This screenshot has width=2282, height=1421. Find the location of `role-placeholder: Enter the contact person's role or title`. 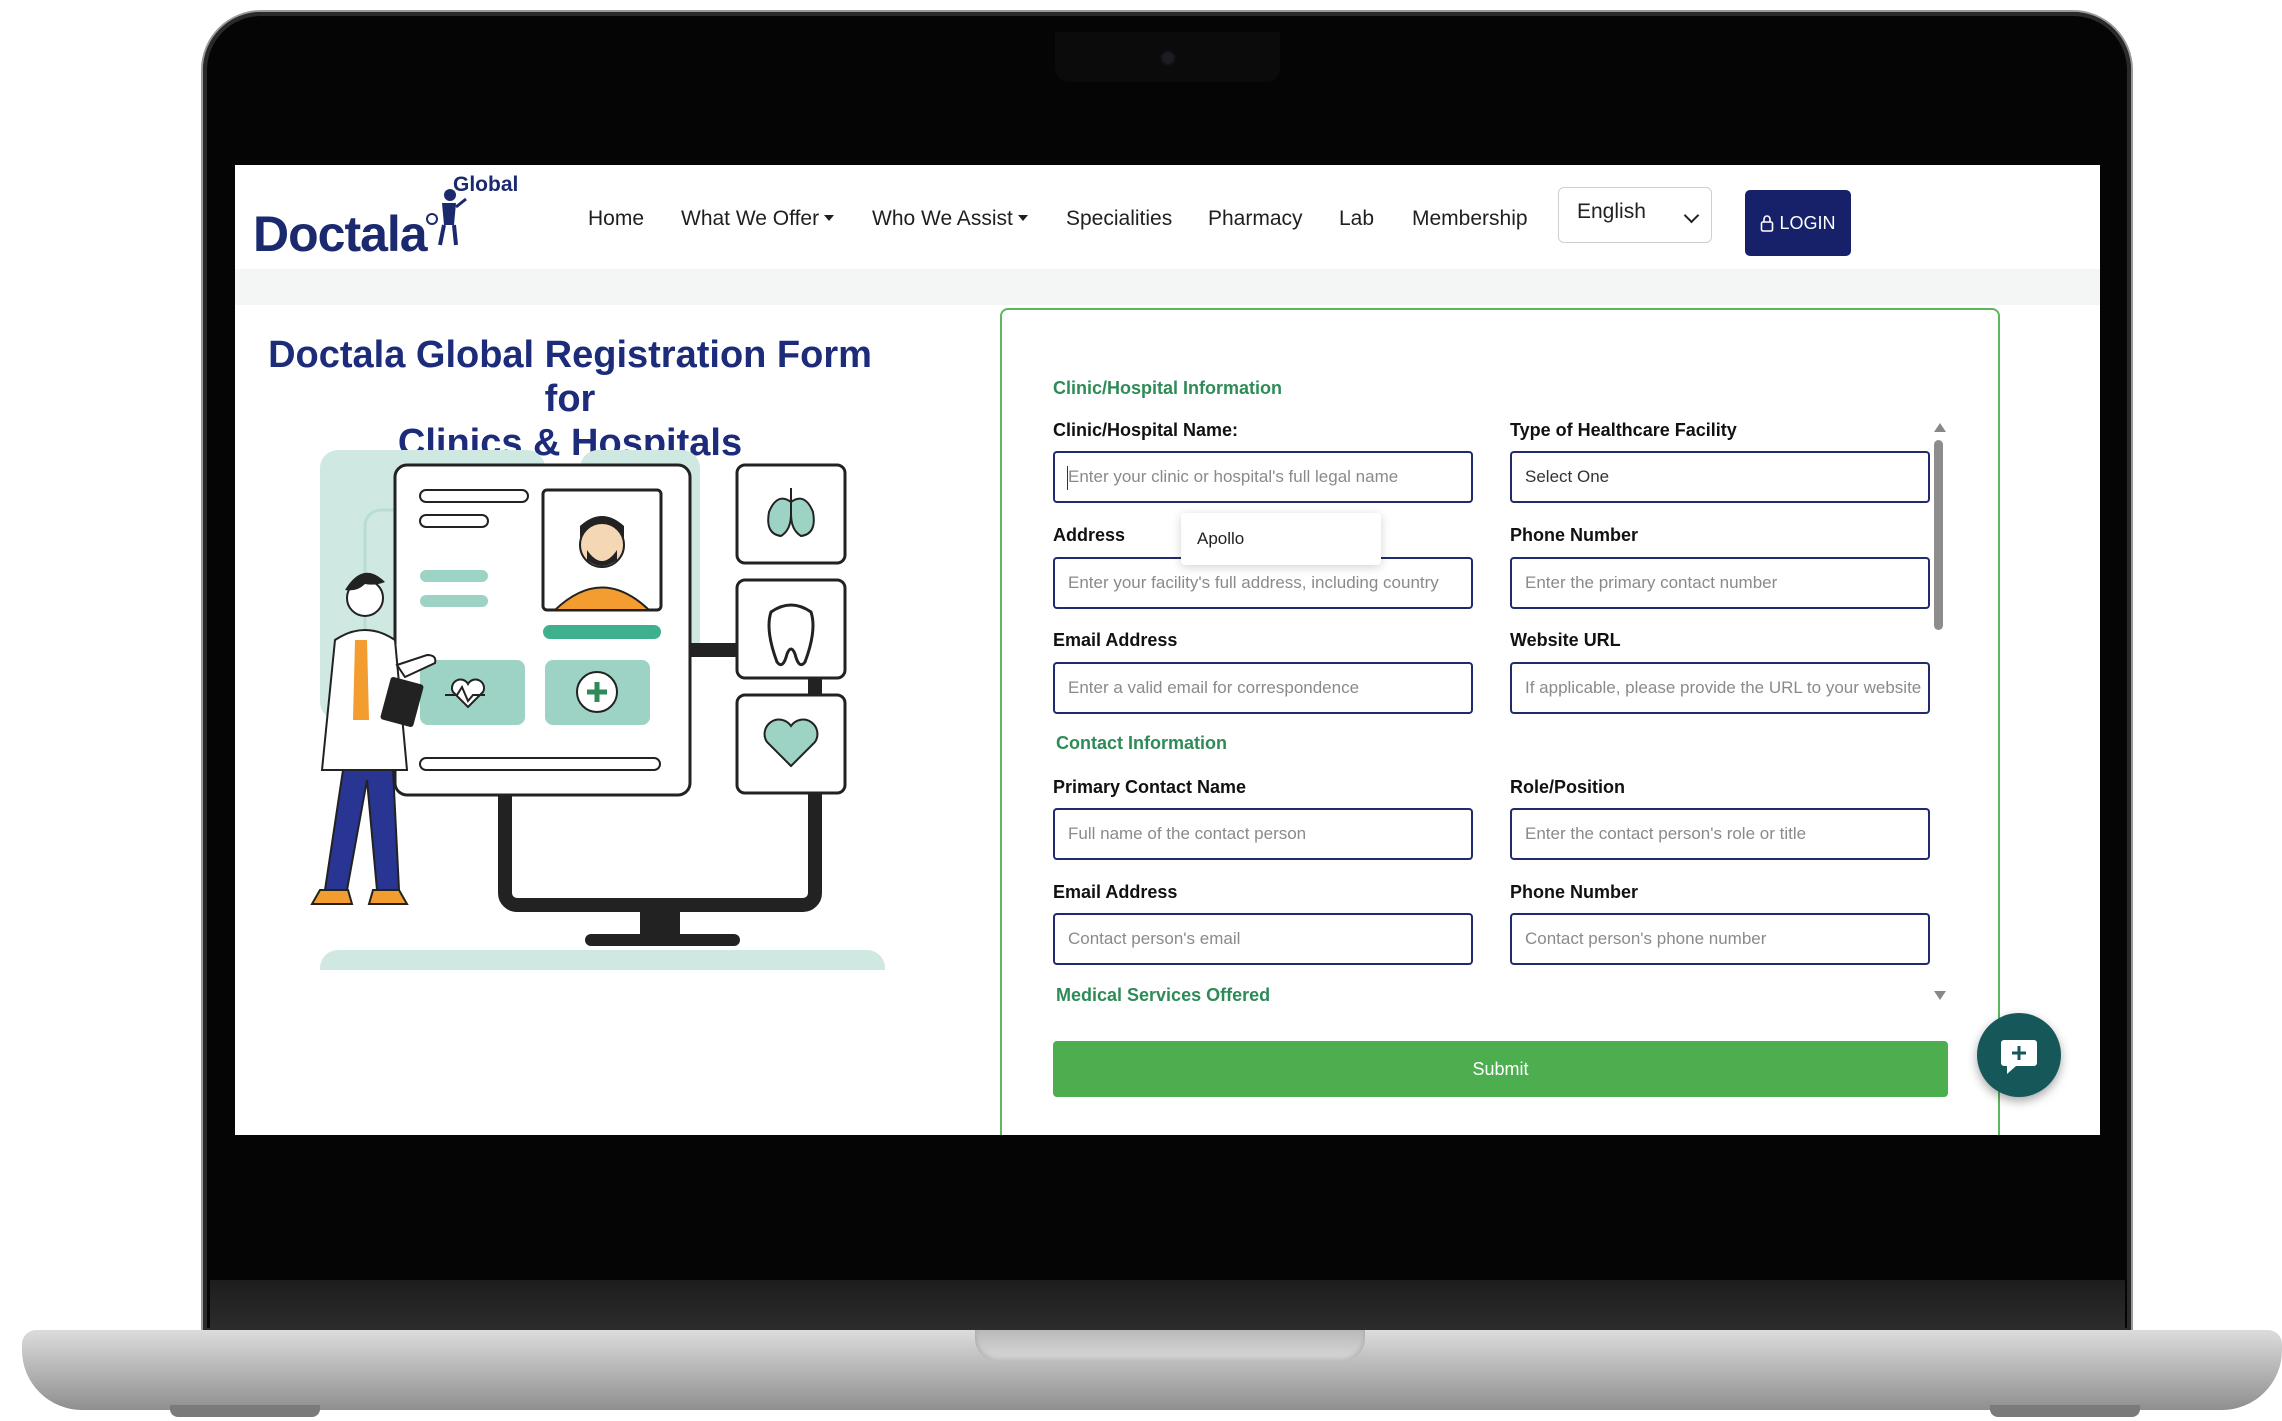

role-placeholder: Enter the contact person's role or title is located at coordinates (1666, 833).